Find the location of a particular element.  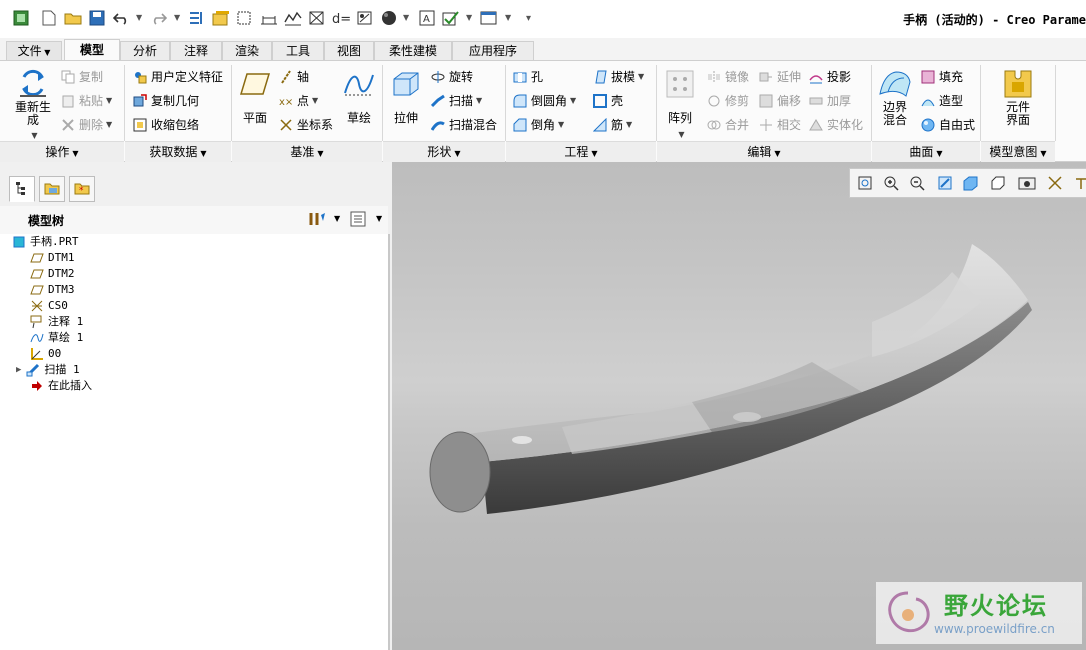

display-style-icon is located at coordinates (971, 183).